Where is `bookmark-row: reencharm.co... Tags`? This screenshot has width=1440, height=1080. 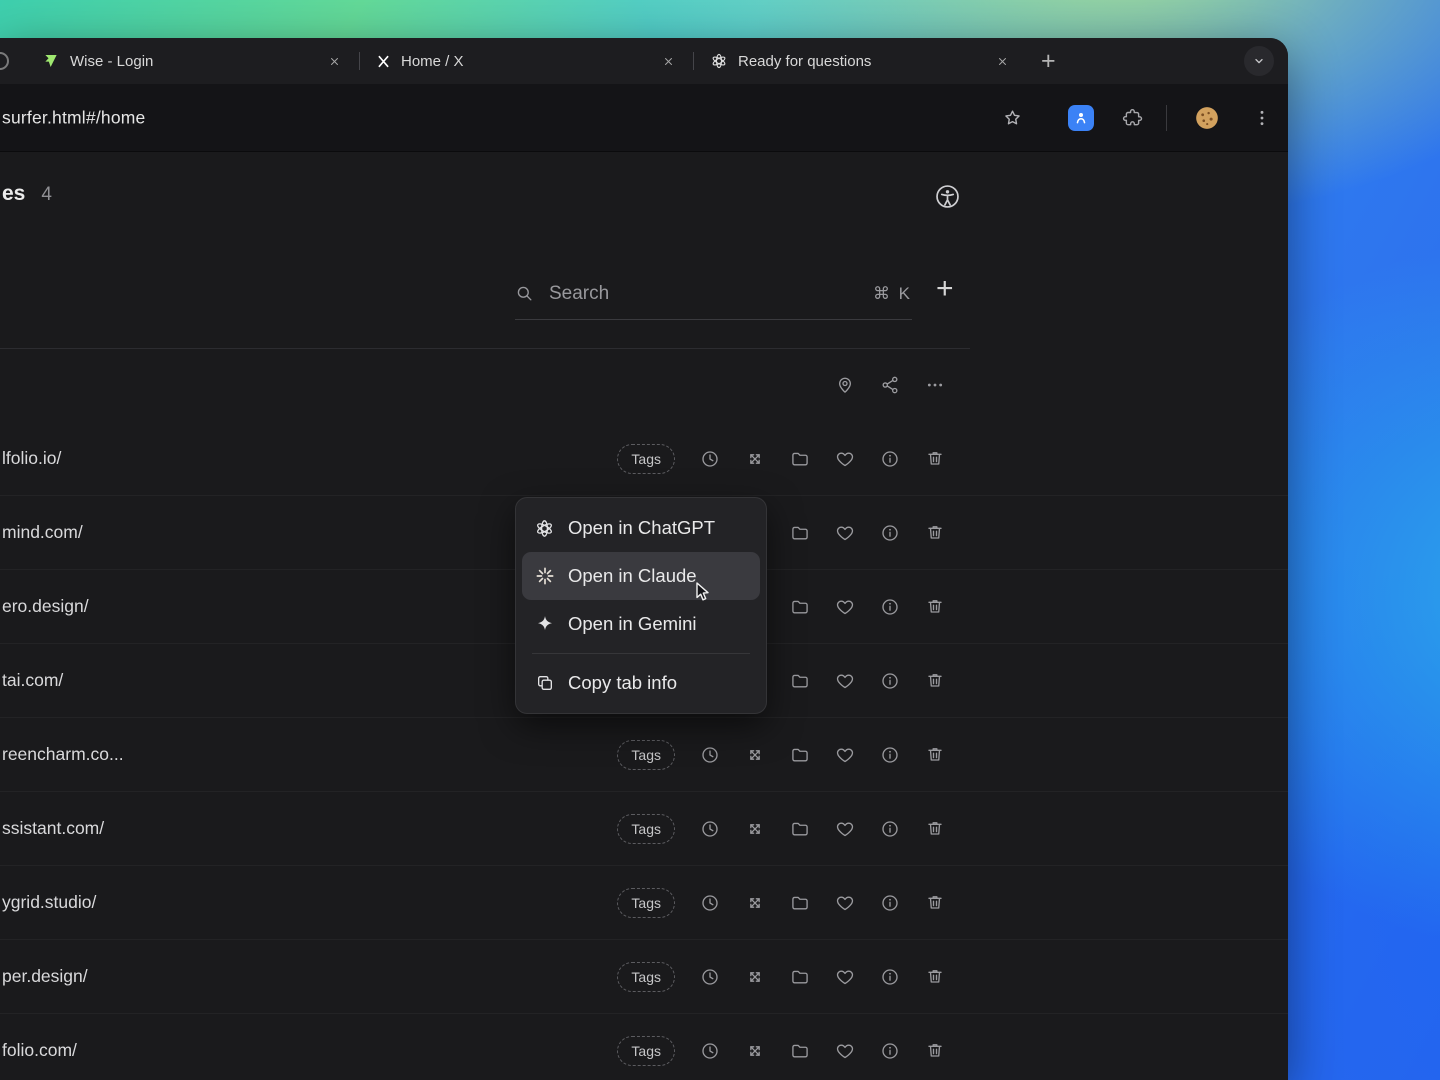 bookmark-row: reencharm.co... Tags is located at coordinates (644, 755).